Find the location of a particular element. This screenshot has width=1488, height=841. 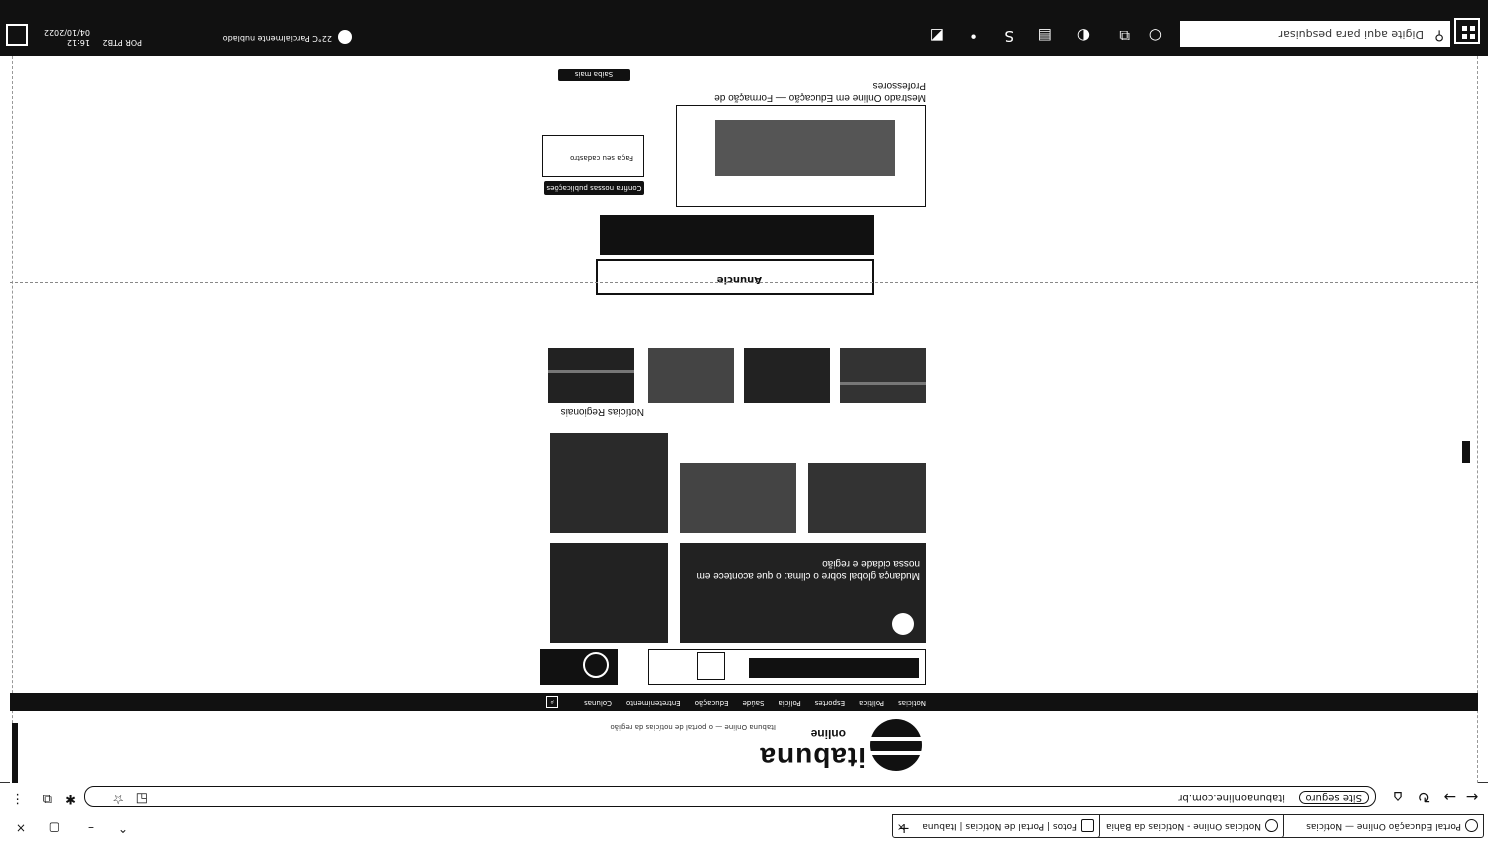

ad-box: Anuncie is located at coordinates (735, 277).